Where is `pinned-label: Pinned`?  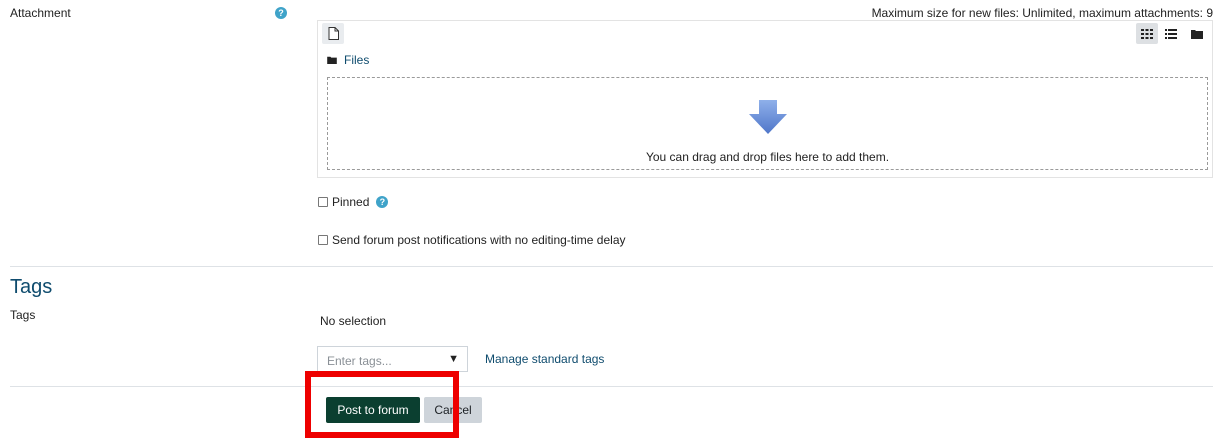
pinned-label: Pinned is located at coordinates (351, 202).